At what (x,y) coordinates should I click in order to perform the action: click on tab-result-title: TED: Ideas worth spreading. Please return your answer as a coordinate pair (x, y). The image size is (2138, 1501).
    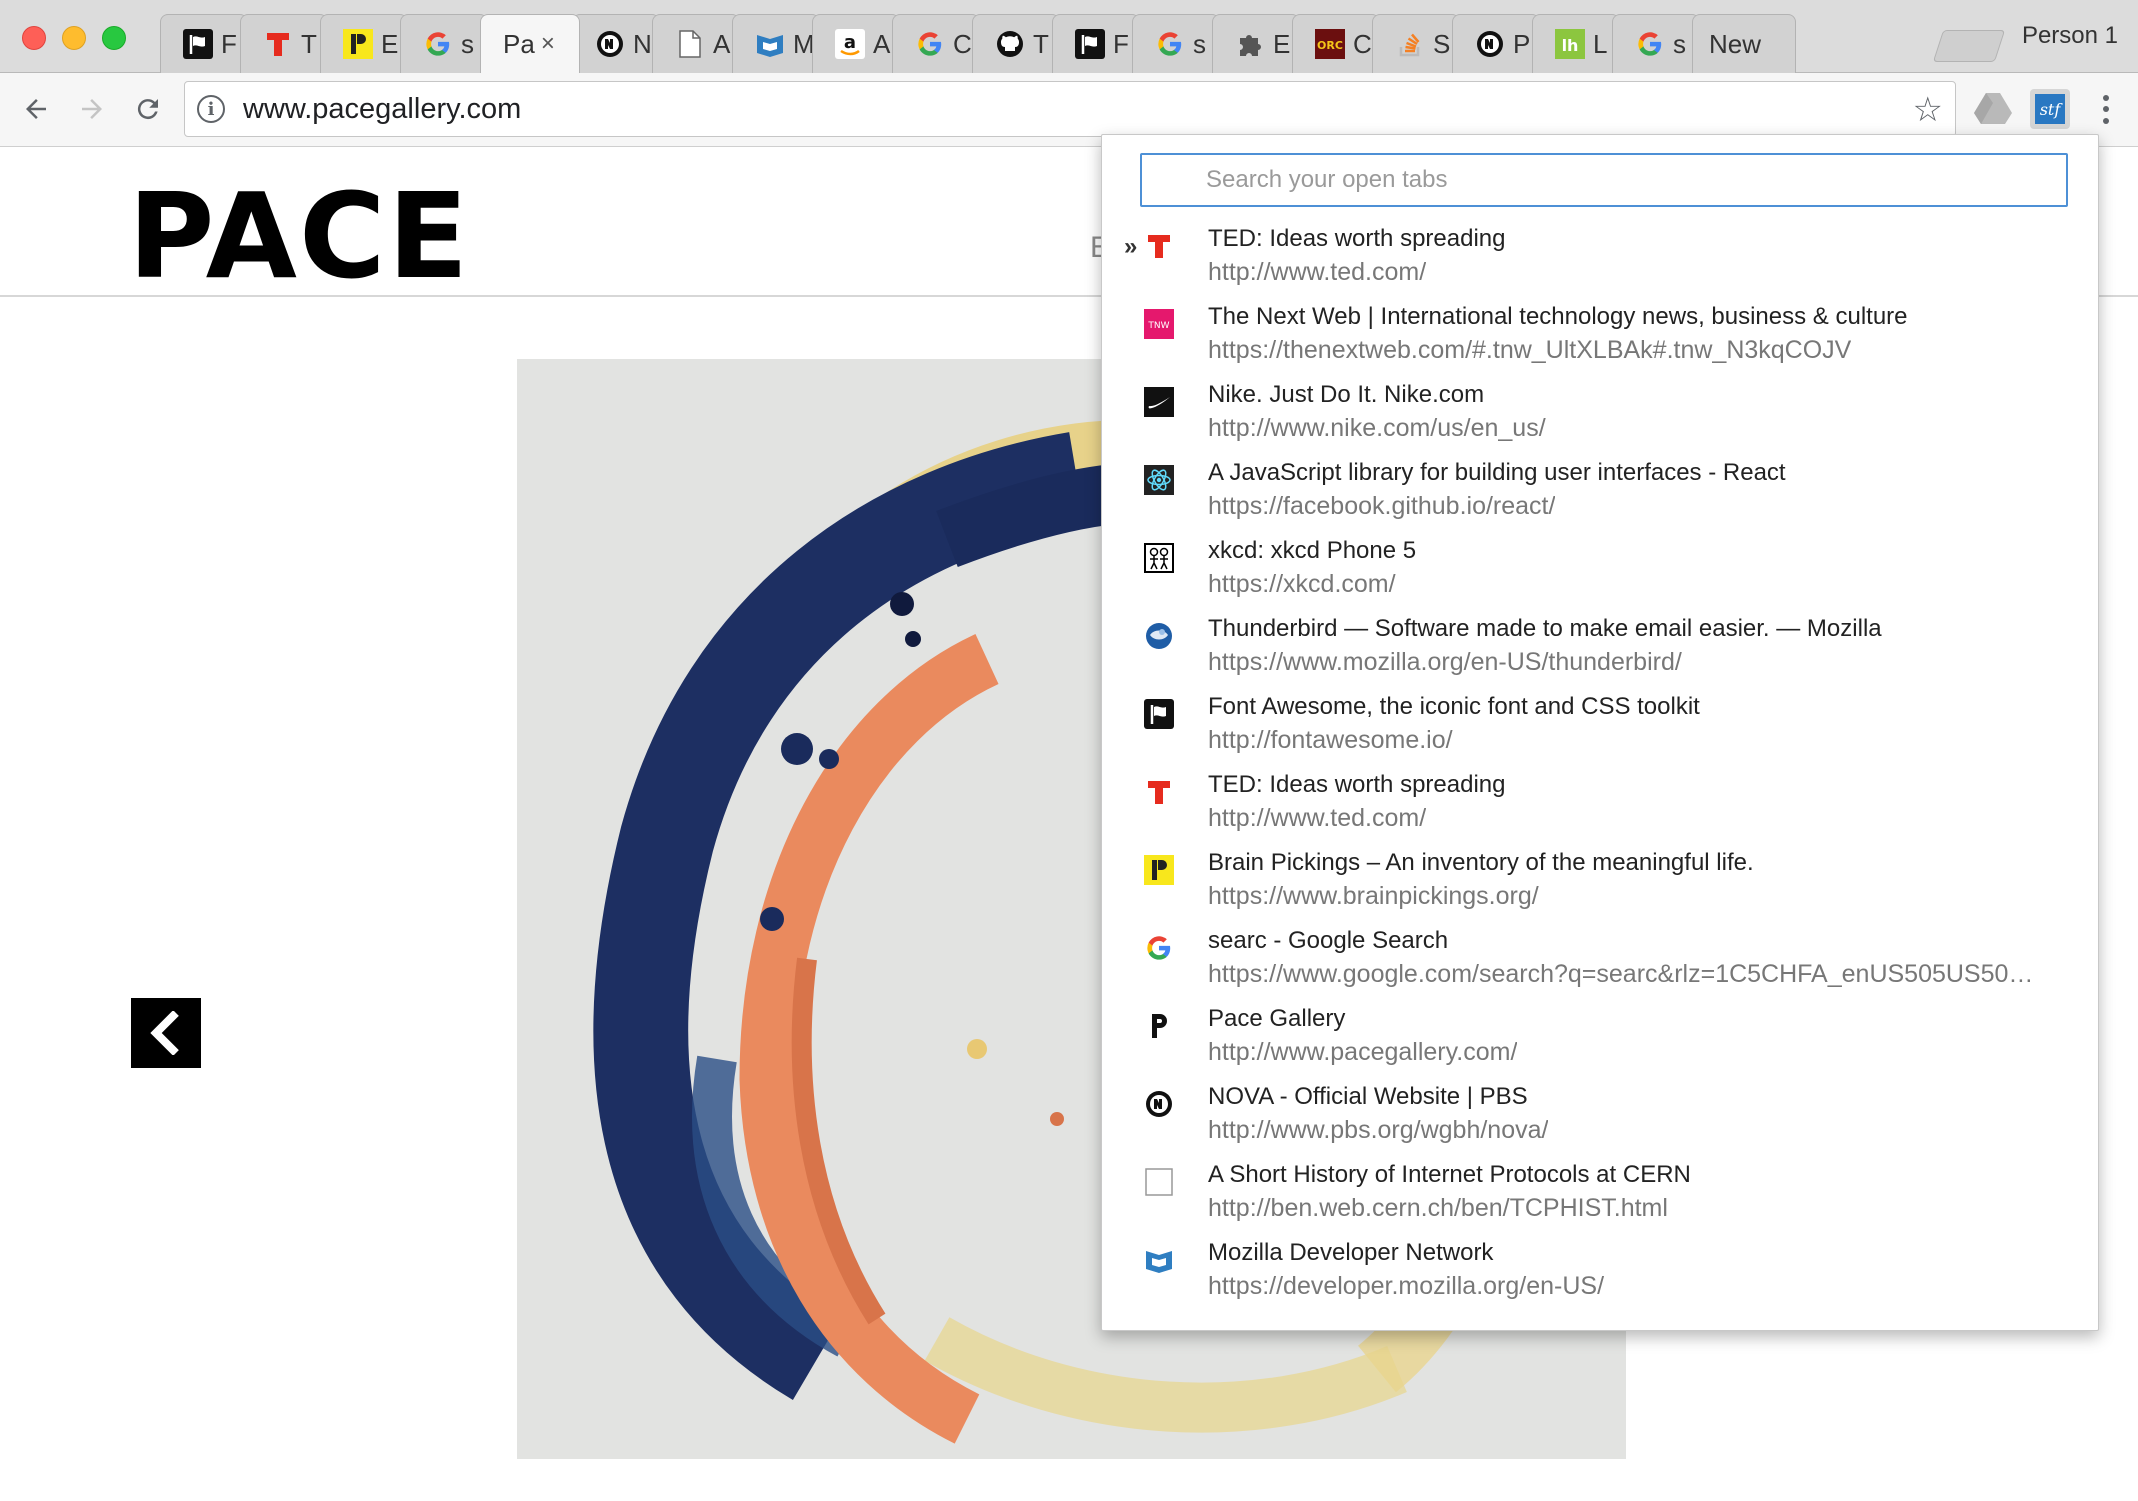
    Looking at the image, I should click on (1357, 784).